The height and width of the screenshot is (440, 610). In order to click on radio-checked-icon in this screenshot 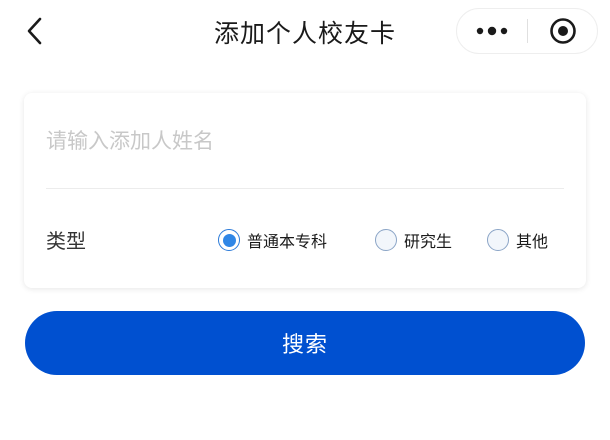, I will do `click(229, 240)`.